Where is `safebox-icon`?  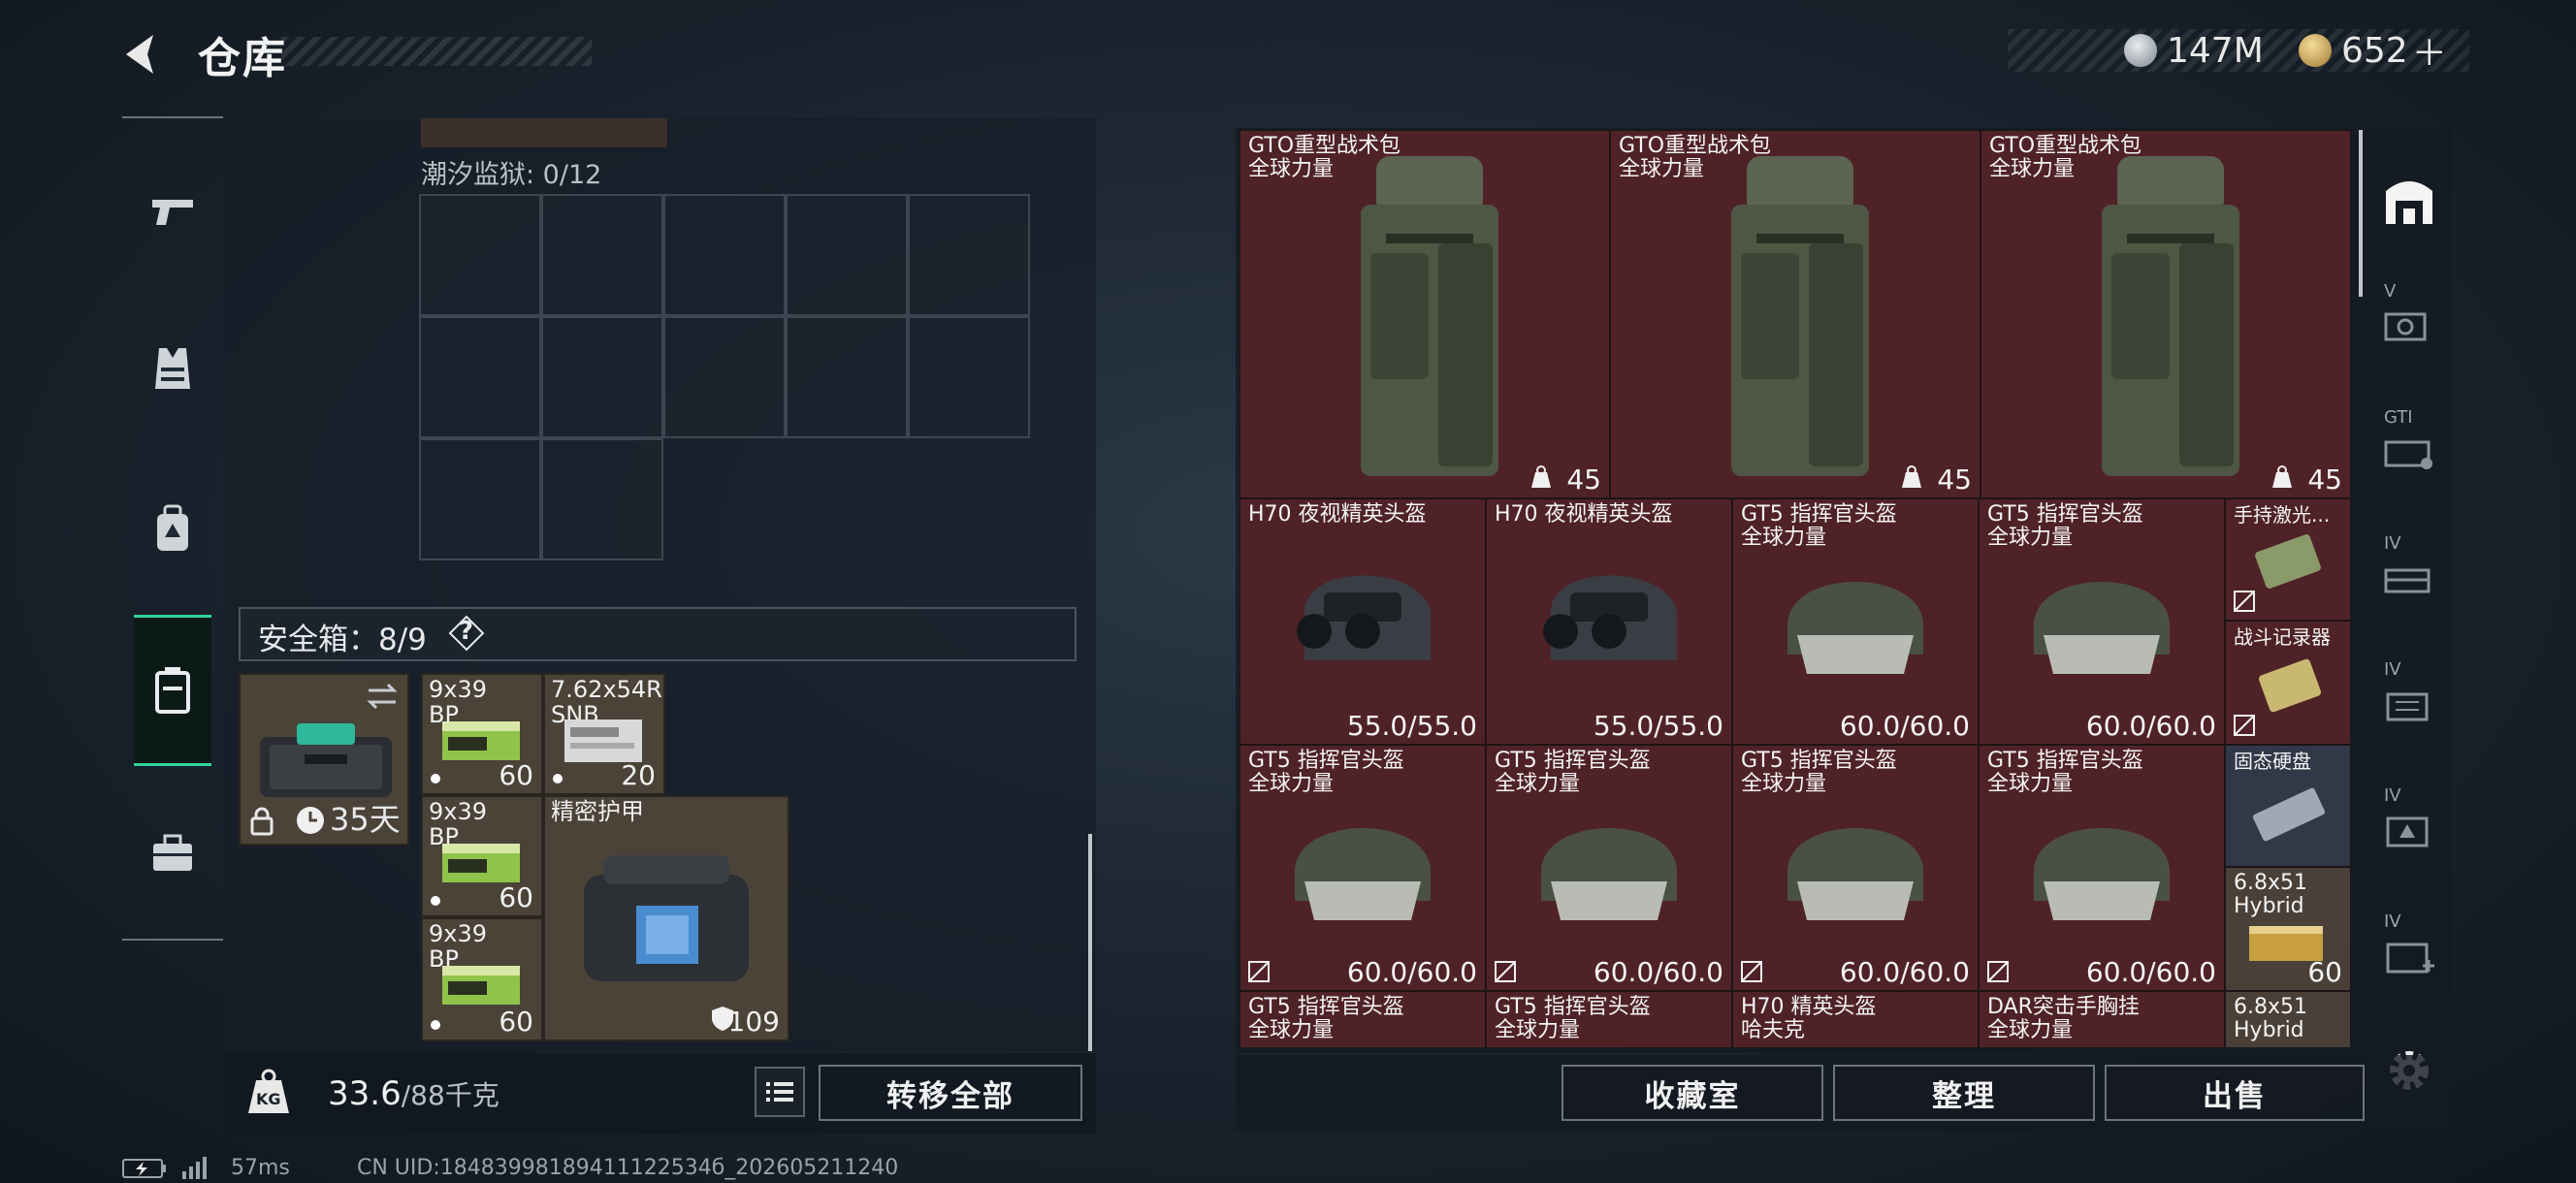
safebox-icon is located at coordinates (172, 690).